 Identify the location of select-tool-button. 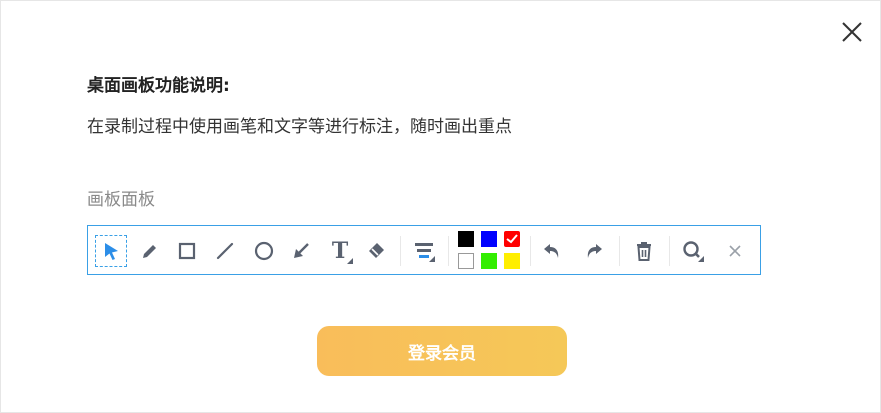
(111, 251).